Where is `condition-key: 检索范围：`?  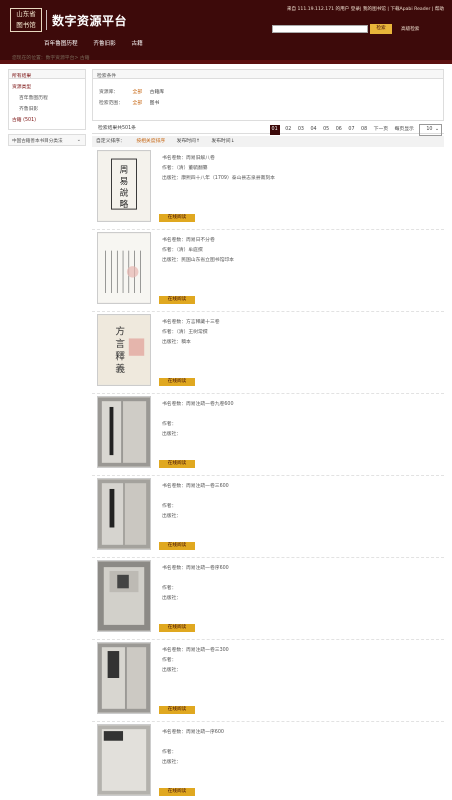 condition-key: 检索范围： is located at coordinates (111, 103).